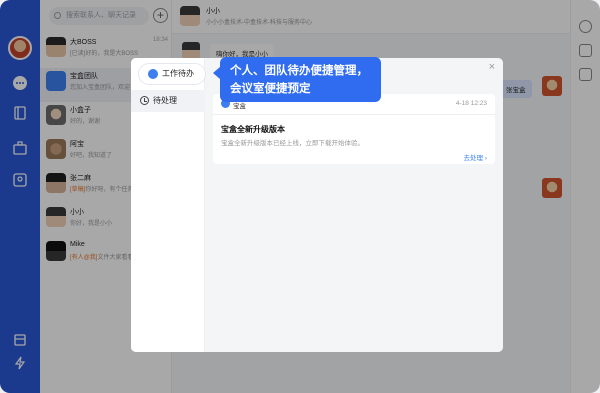 This screenshot has width=600, height=393. What do you see at coordinates (168, 205) in the screenshot?
I see `dialog-sidebar: 待处理` at bounding box center [168, 205].